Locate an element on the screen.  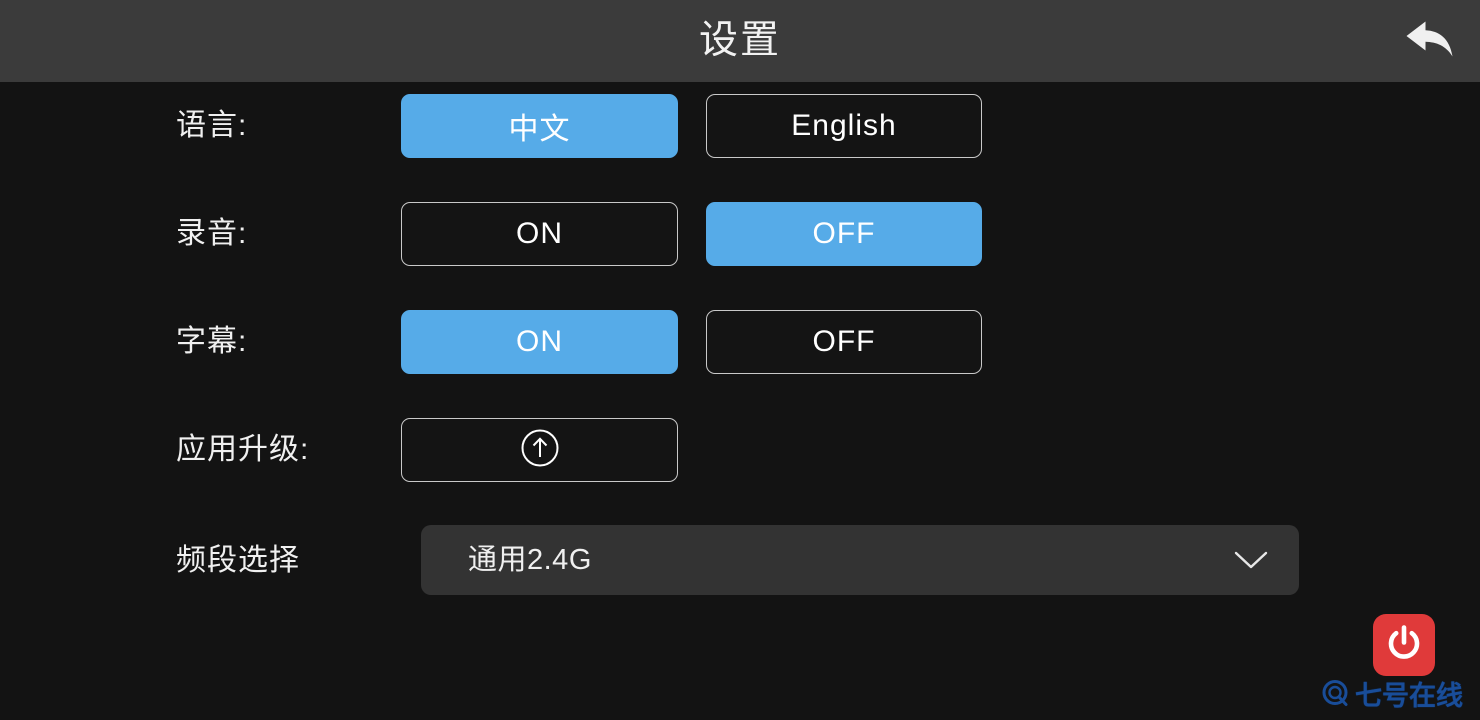
language-option-english: English is located at coordinates (844, 126).